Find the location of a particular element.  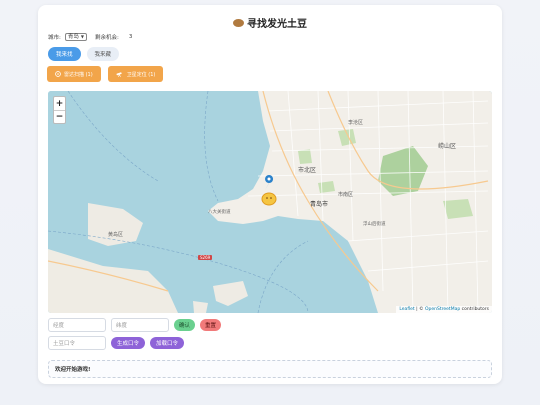

radar-icon is located at coordinates (58, 74).